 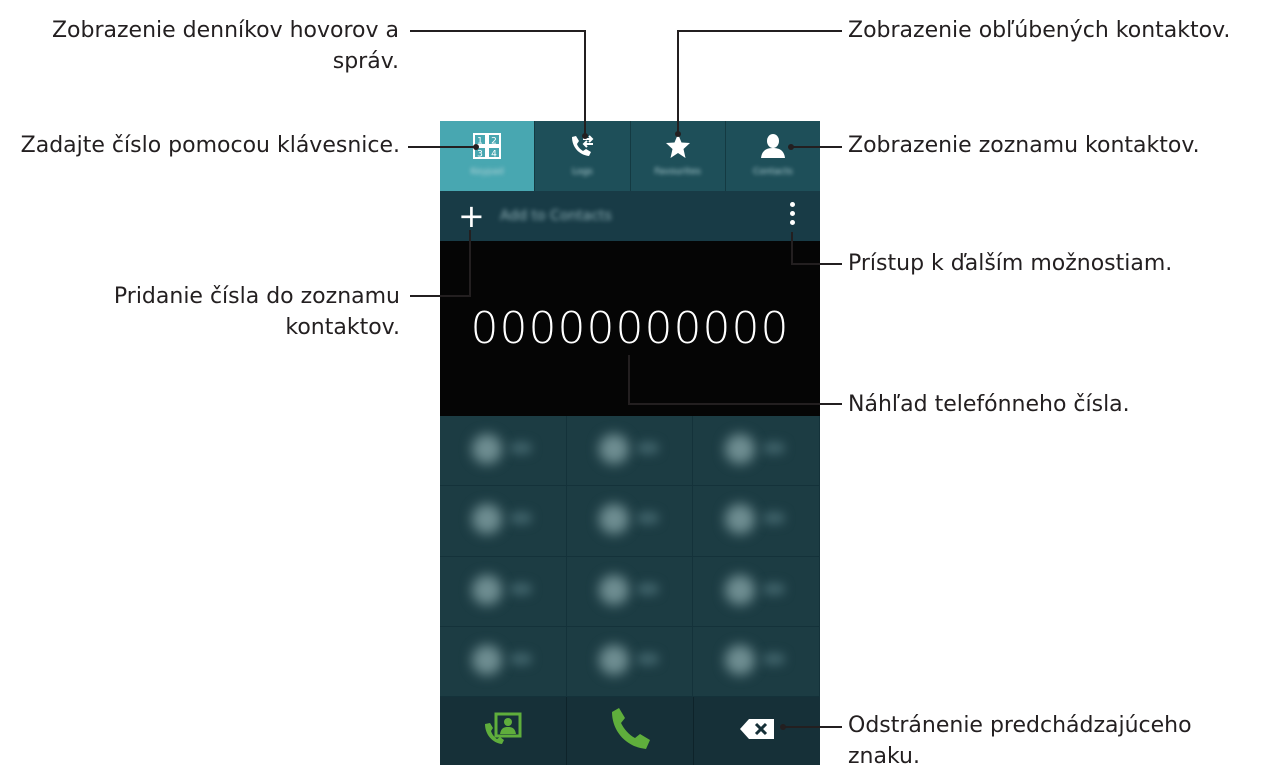 I want to click on callout-preview: Náhľad telefónneho čísla., so click(x=989, y=404).